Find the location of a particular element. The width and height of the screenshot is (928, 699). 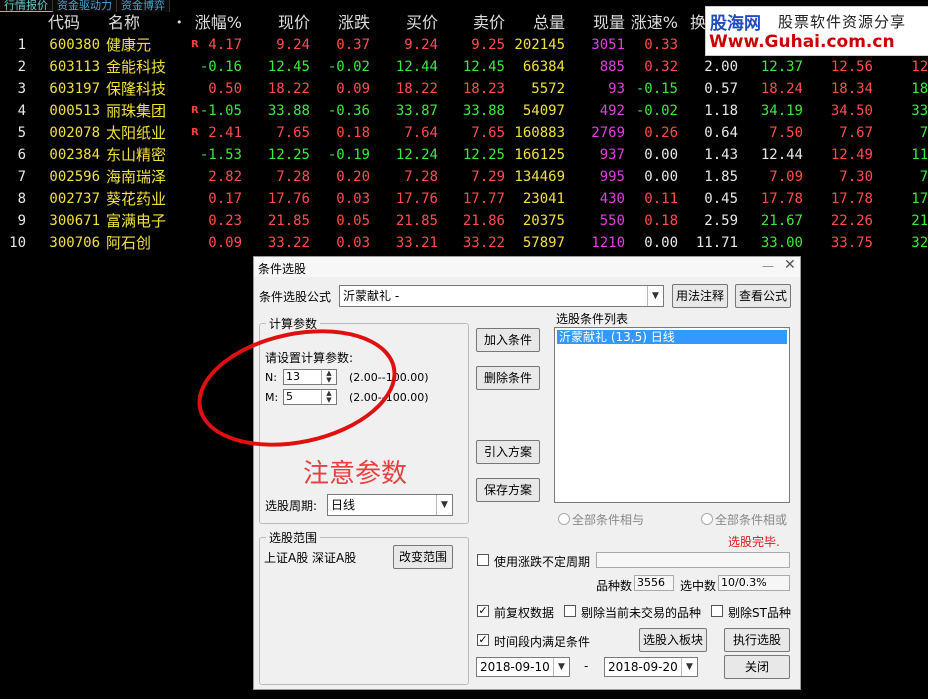

open-price: 34.19 is located at coordinates (781, 111).